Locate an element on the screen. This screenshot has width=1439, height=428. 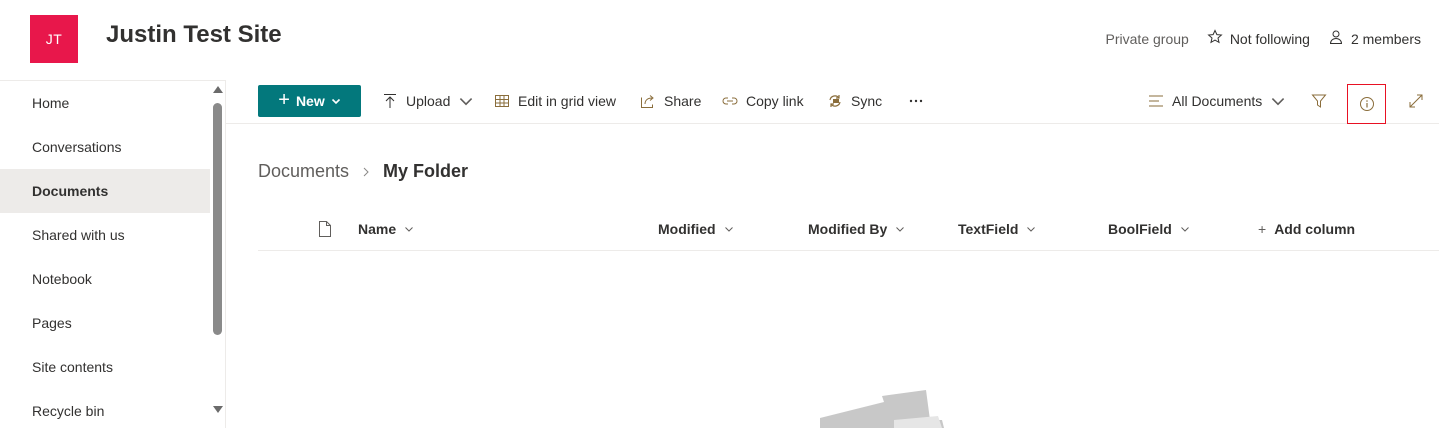
site-title: Justin Test Site is located at coordinates (194, 35).